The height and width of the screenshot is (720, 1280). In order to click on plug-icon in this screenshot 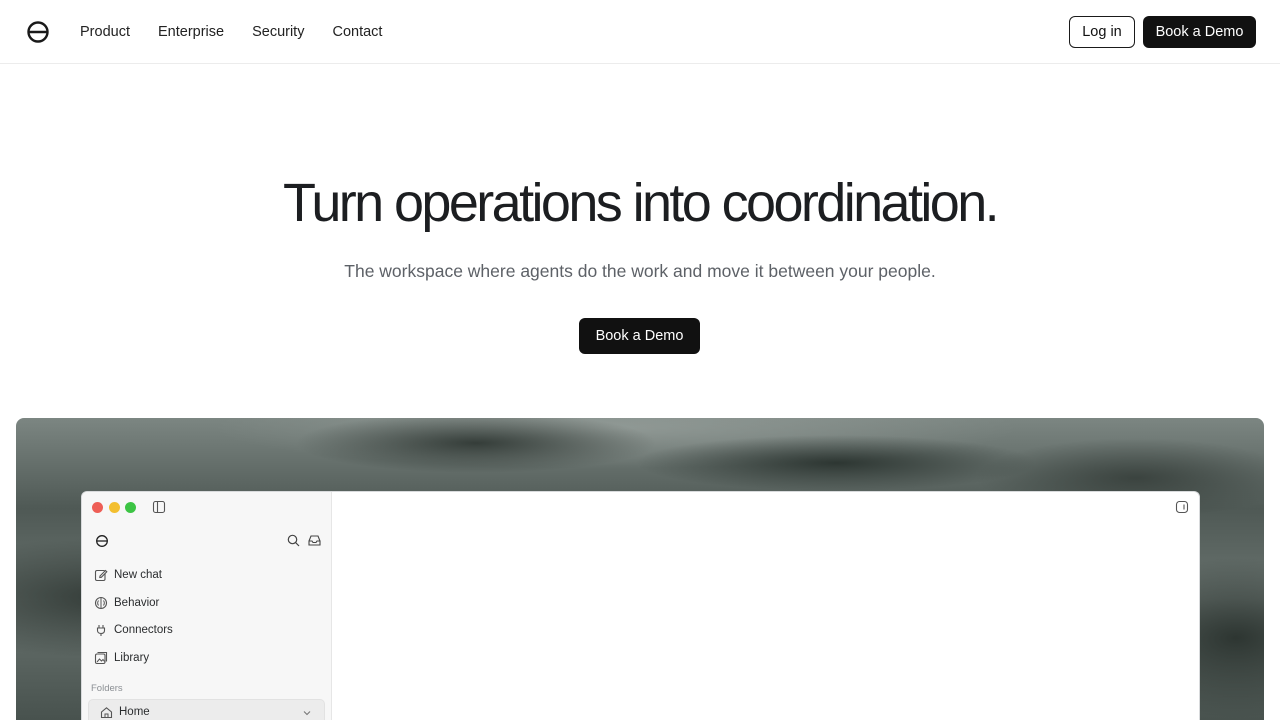, I will do `click(101, 630)`.